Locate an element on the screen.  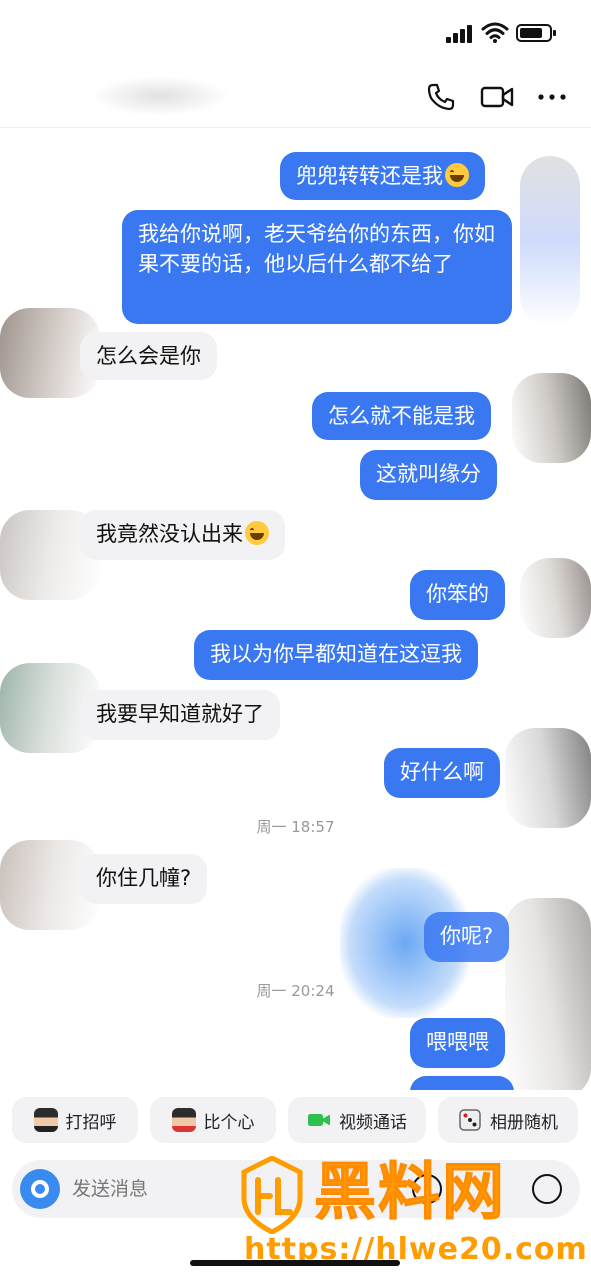
message-text: 我以为你早都知道在这逗我 is located at coordinates (336, 654).